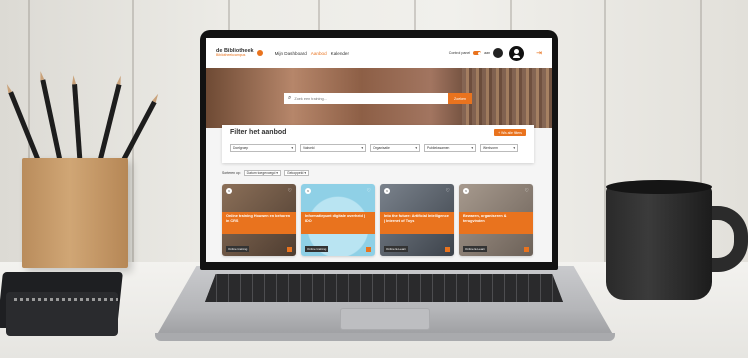  Describe the element at coordinates (517, 53) in the screenshot. I see `user-avatar-icon` at that location.